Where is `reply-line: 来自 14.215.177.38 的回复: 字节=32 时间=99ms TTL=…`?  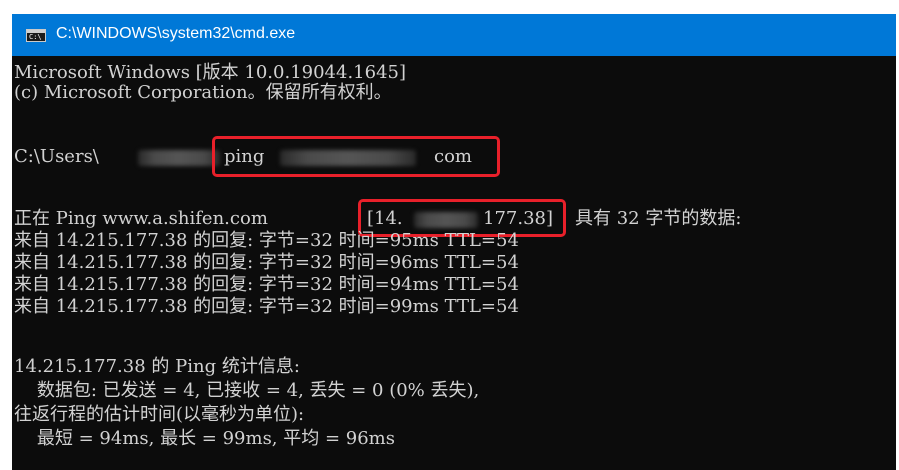 reply-line: 来自 14.215.177.38 的回复: 字节=32 时间=99ms TTL=… is located at coordinates (266, 306).